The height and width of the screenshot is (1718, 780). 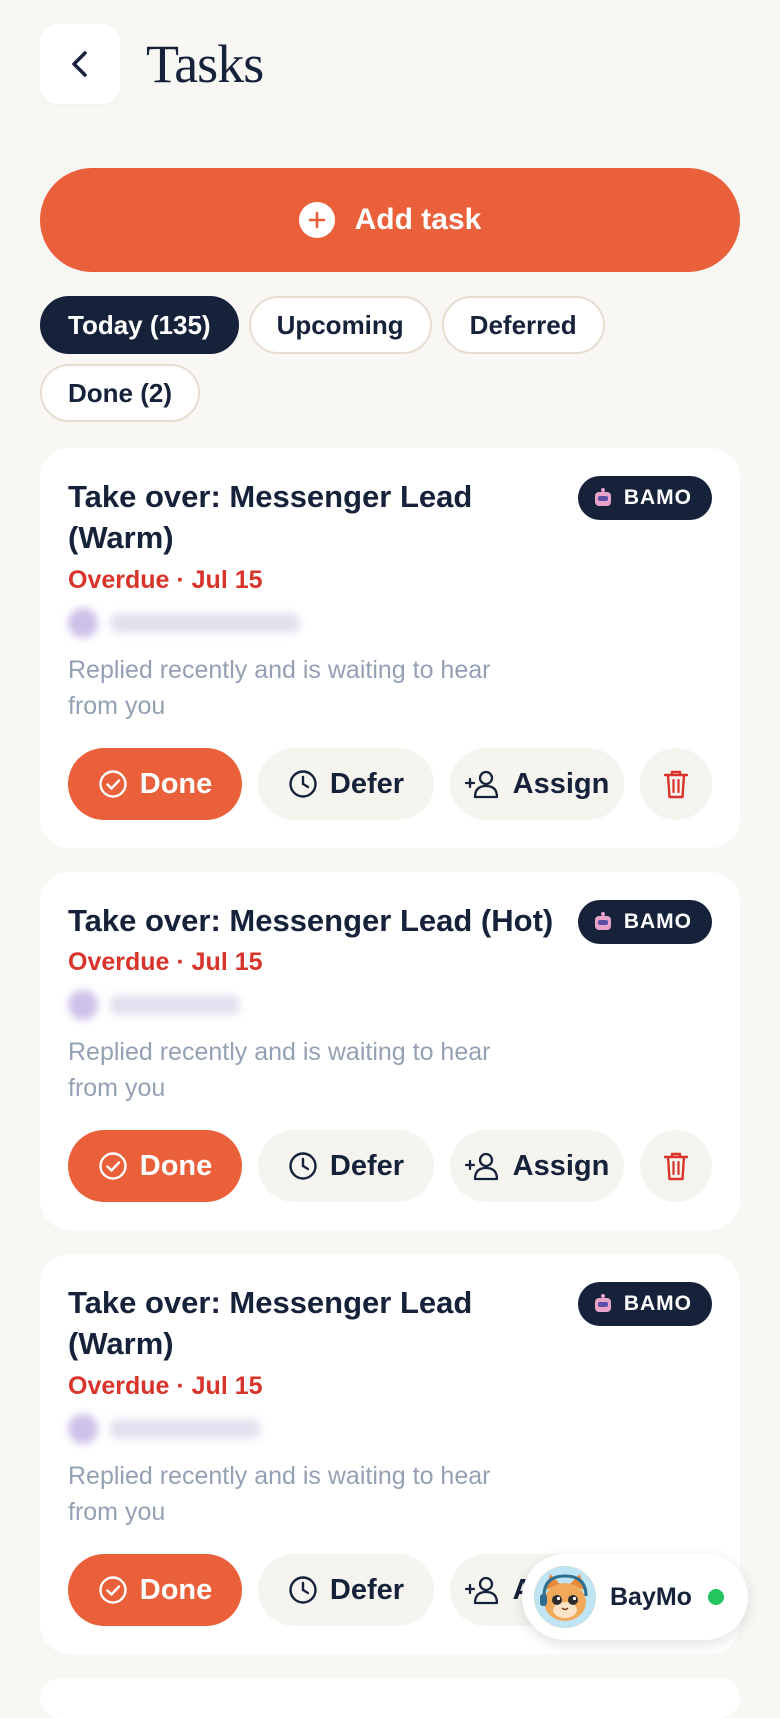 I want to click on baymo-assistant-button: BayMo, so click(x=635, y=1597).